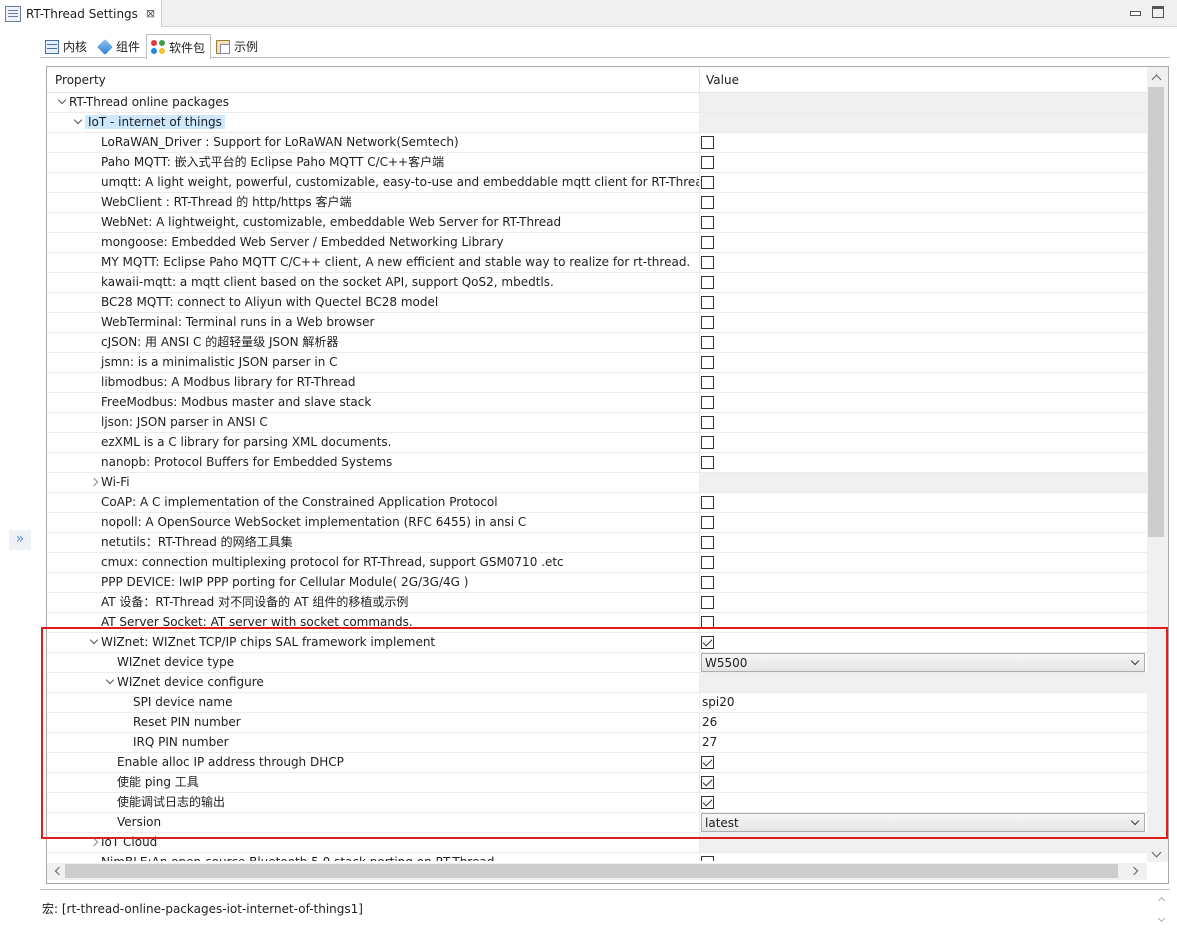 The image size is (1177, 938). Describe the element at coordinates (718, 702) in the screenshot. I see `value-text-field: spi20` at that location.